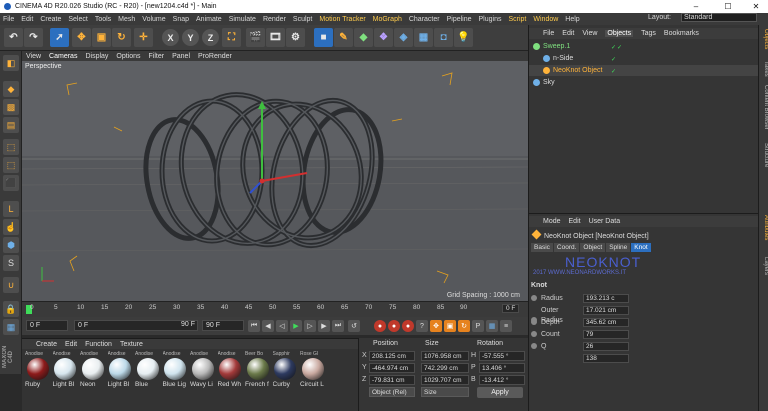 Image resolution: width=768 pixels, height=411 pixels. What do you see at coordinates (92, 369) in the screenshot?
I see `material-swatch: Anodise Neon` at bounding box center [92, 369].